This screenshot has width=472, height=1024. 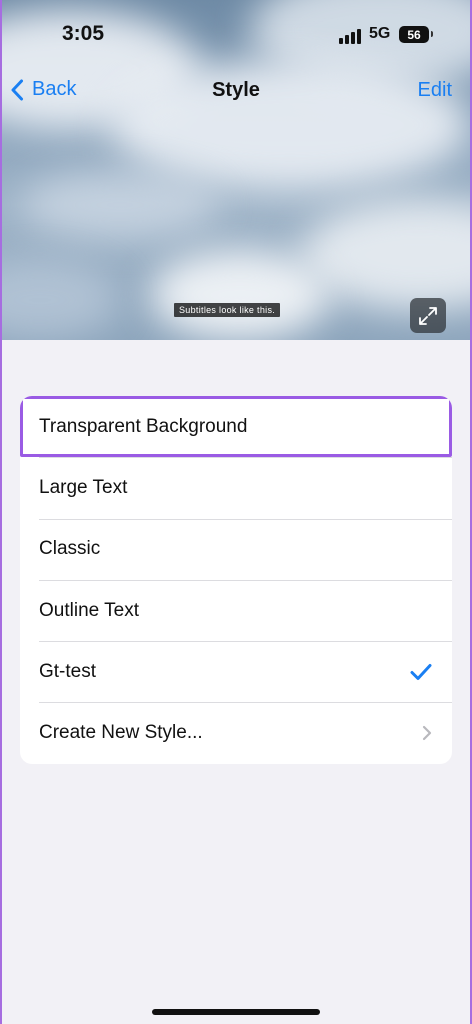 I want to click on page-title: Style, so click(x=236, y=90).